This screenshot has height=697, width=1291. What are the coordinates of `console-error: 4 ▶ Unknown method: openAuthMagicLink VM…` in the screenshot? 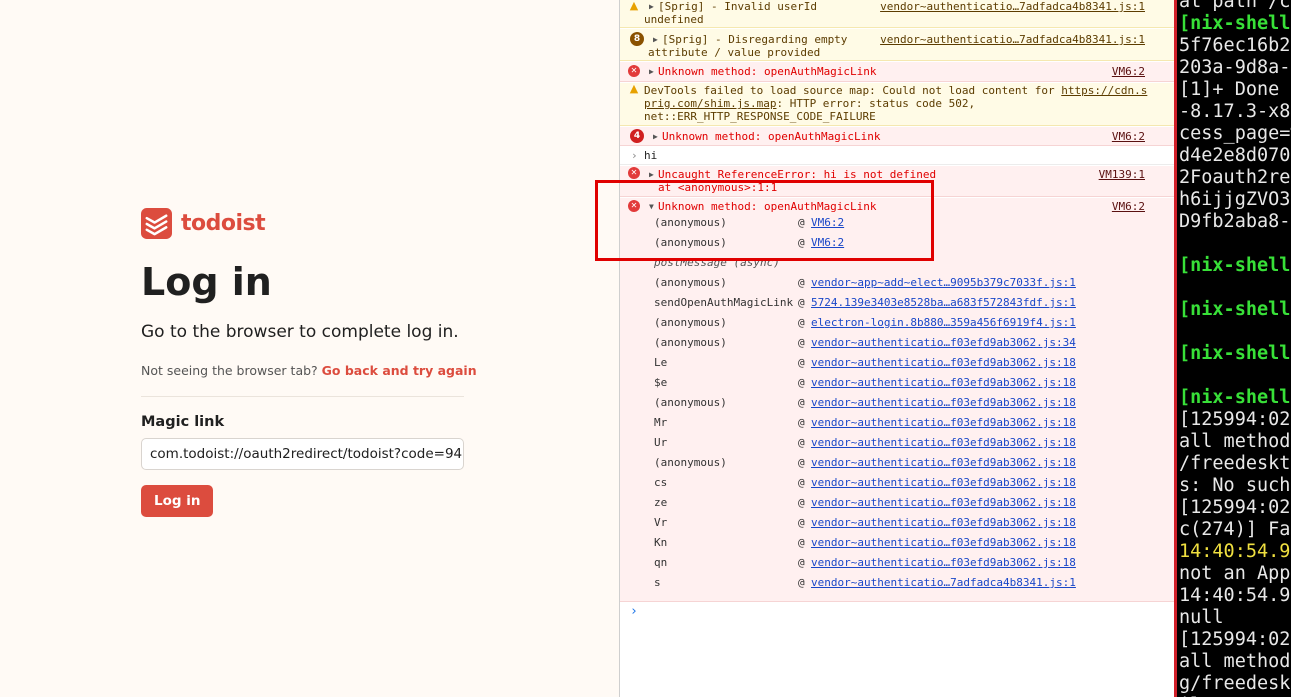 It's located at (897, 136).